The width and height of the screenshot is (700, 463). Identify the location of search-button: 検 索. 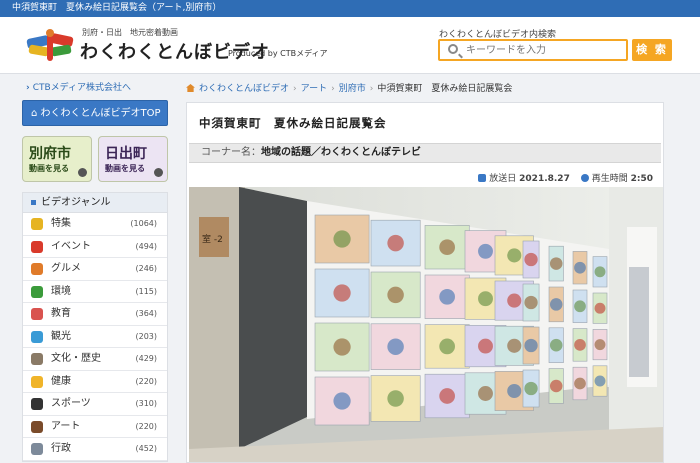
(652, 50).